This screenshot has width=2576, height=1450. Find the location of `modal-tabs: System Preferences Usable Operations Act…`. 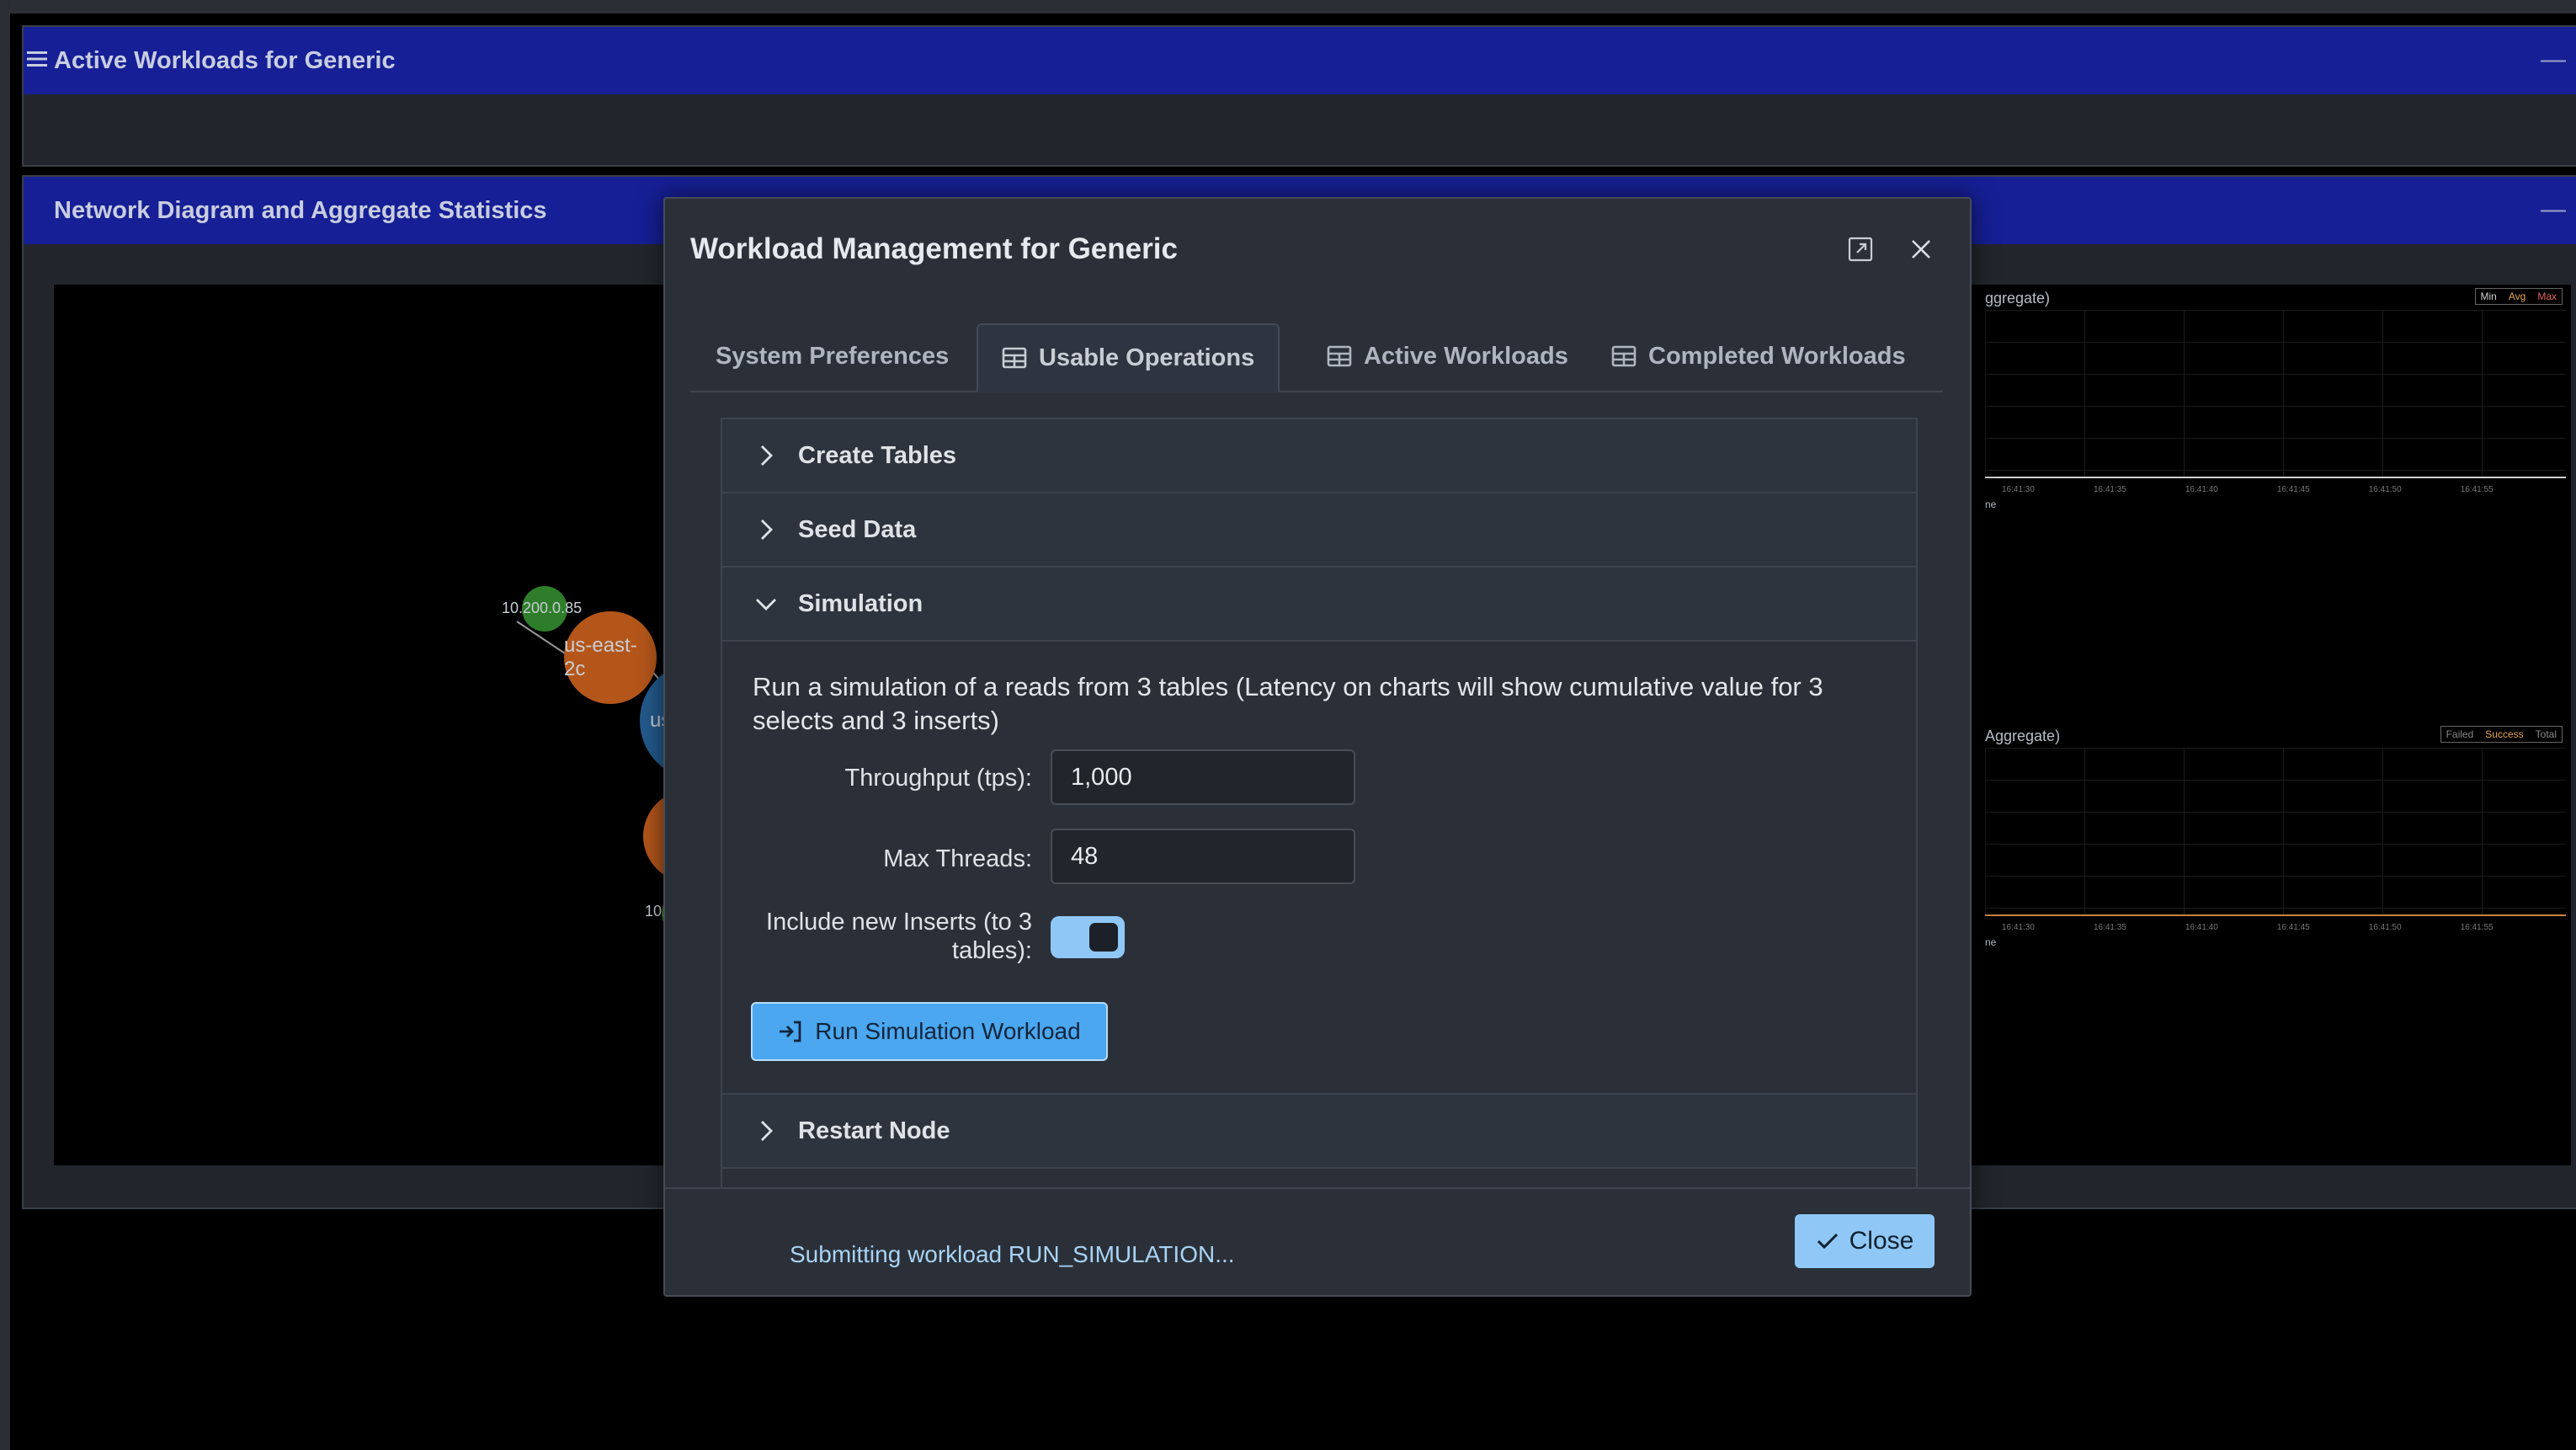

modal-tabs: System Preferences Usable Operations Act… is located at coordinates (1316, 357).